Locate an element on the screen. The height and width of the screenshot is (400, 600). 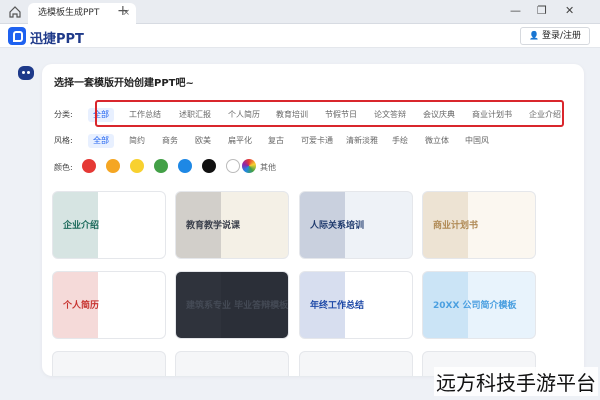
style-chip-business: 商务 is located at coordinates (170, 141).